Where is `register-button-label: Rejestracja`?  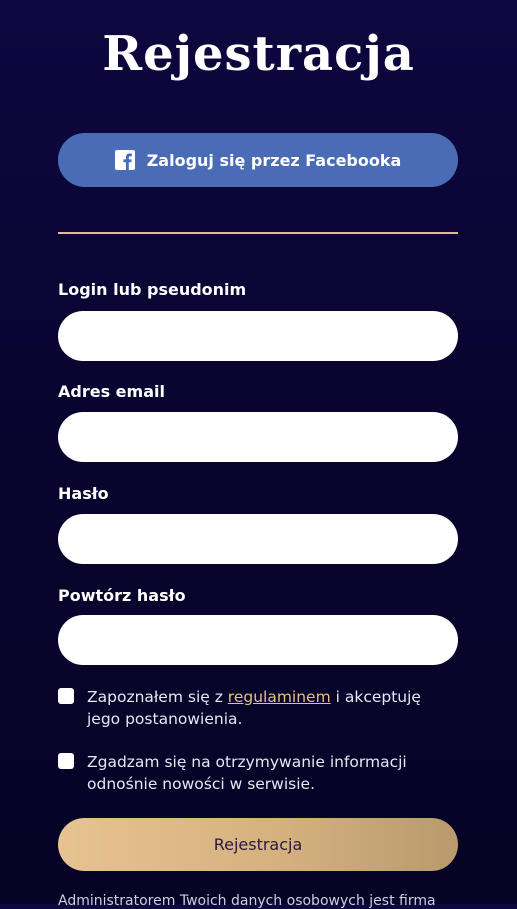 register-button-label: Rejestracja is located at coordinates (258, 844).